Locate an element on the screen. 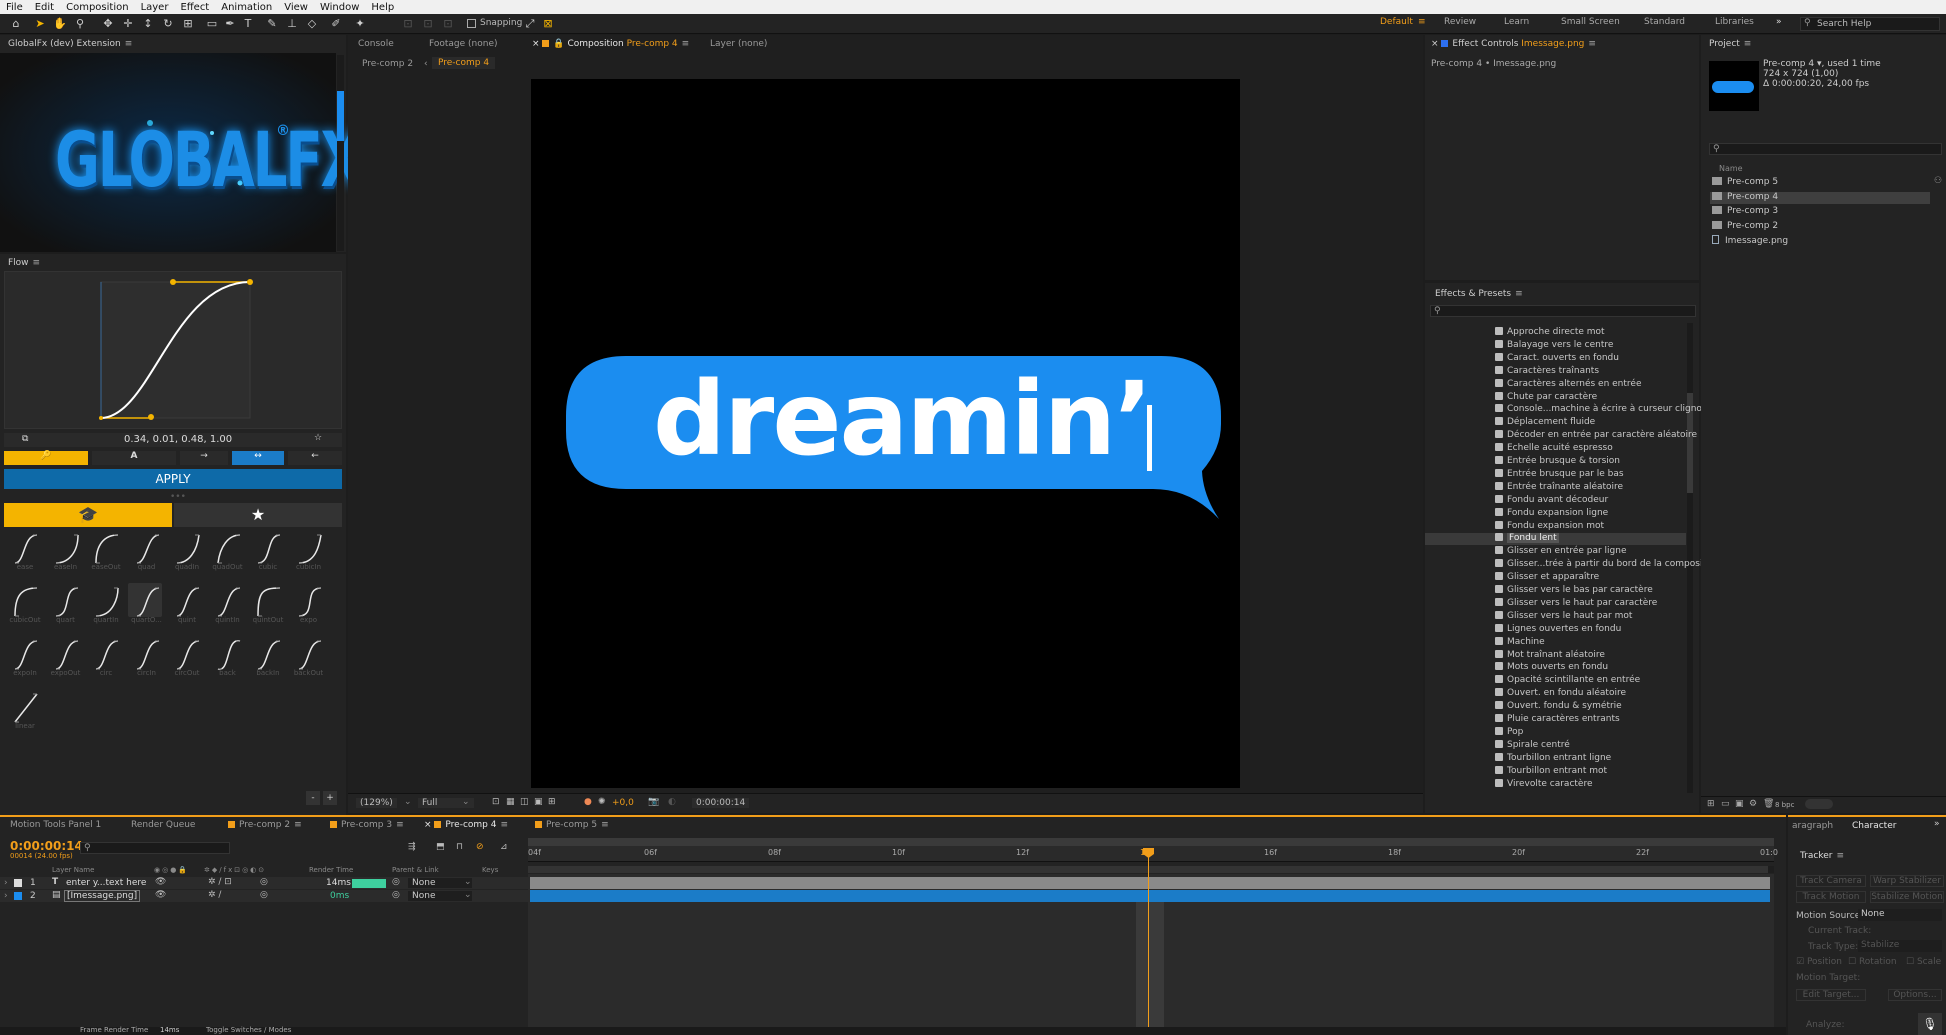 This screenshot has width=1946, height=1035. menu-effect: Effect is located at coordinates (194, 7).